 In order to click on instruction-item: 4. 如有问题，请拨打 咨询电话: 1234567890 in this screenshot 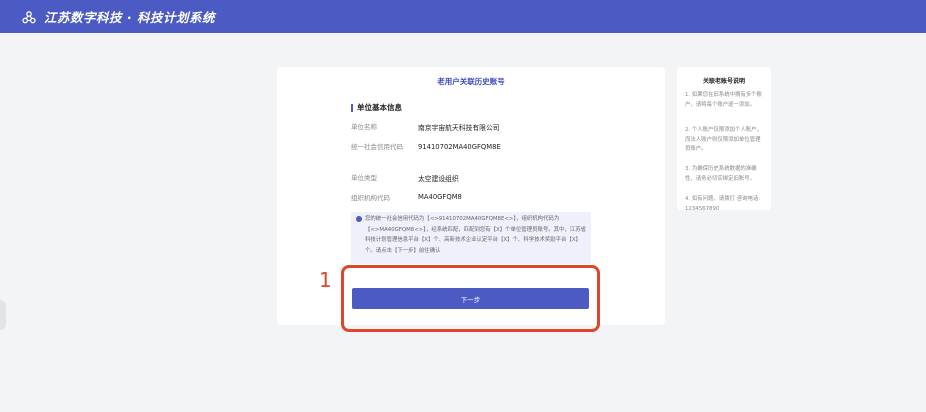, I will do `click(723, 204)`.